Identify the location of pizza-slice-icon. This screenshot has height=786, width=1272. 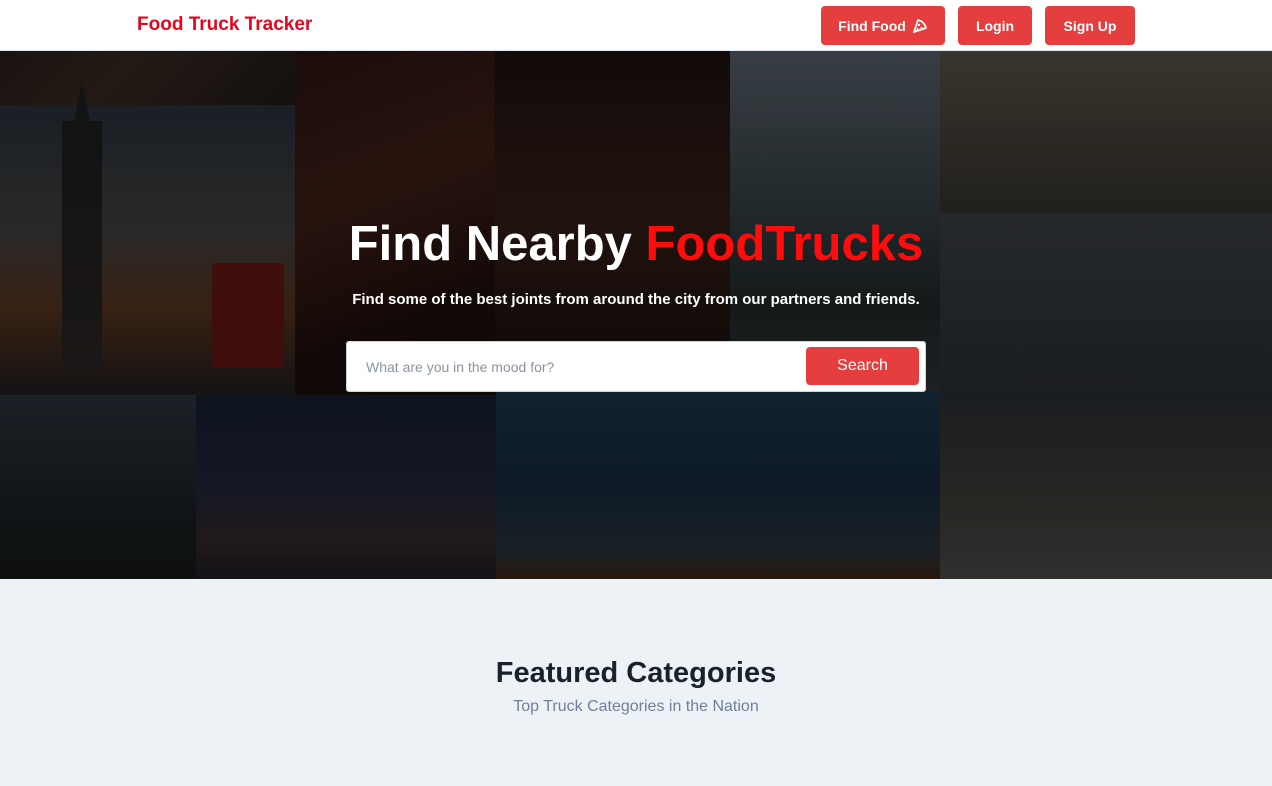
(919, 25).